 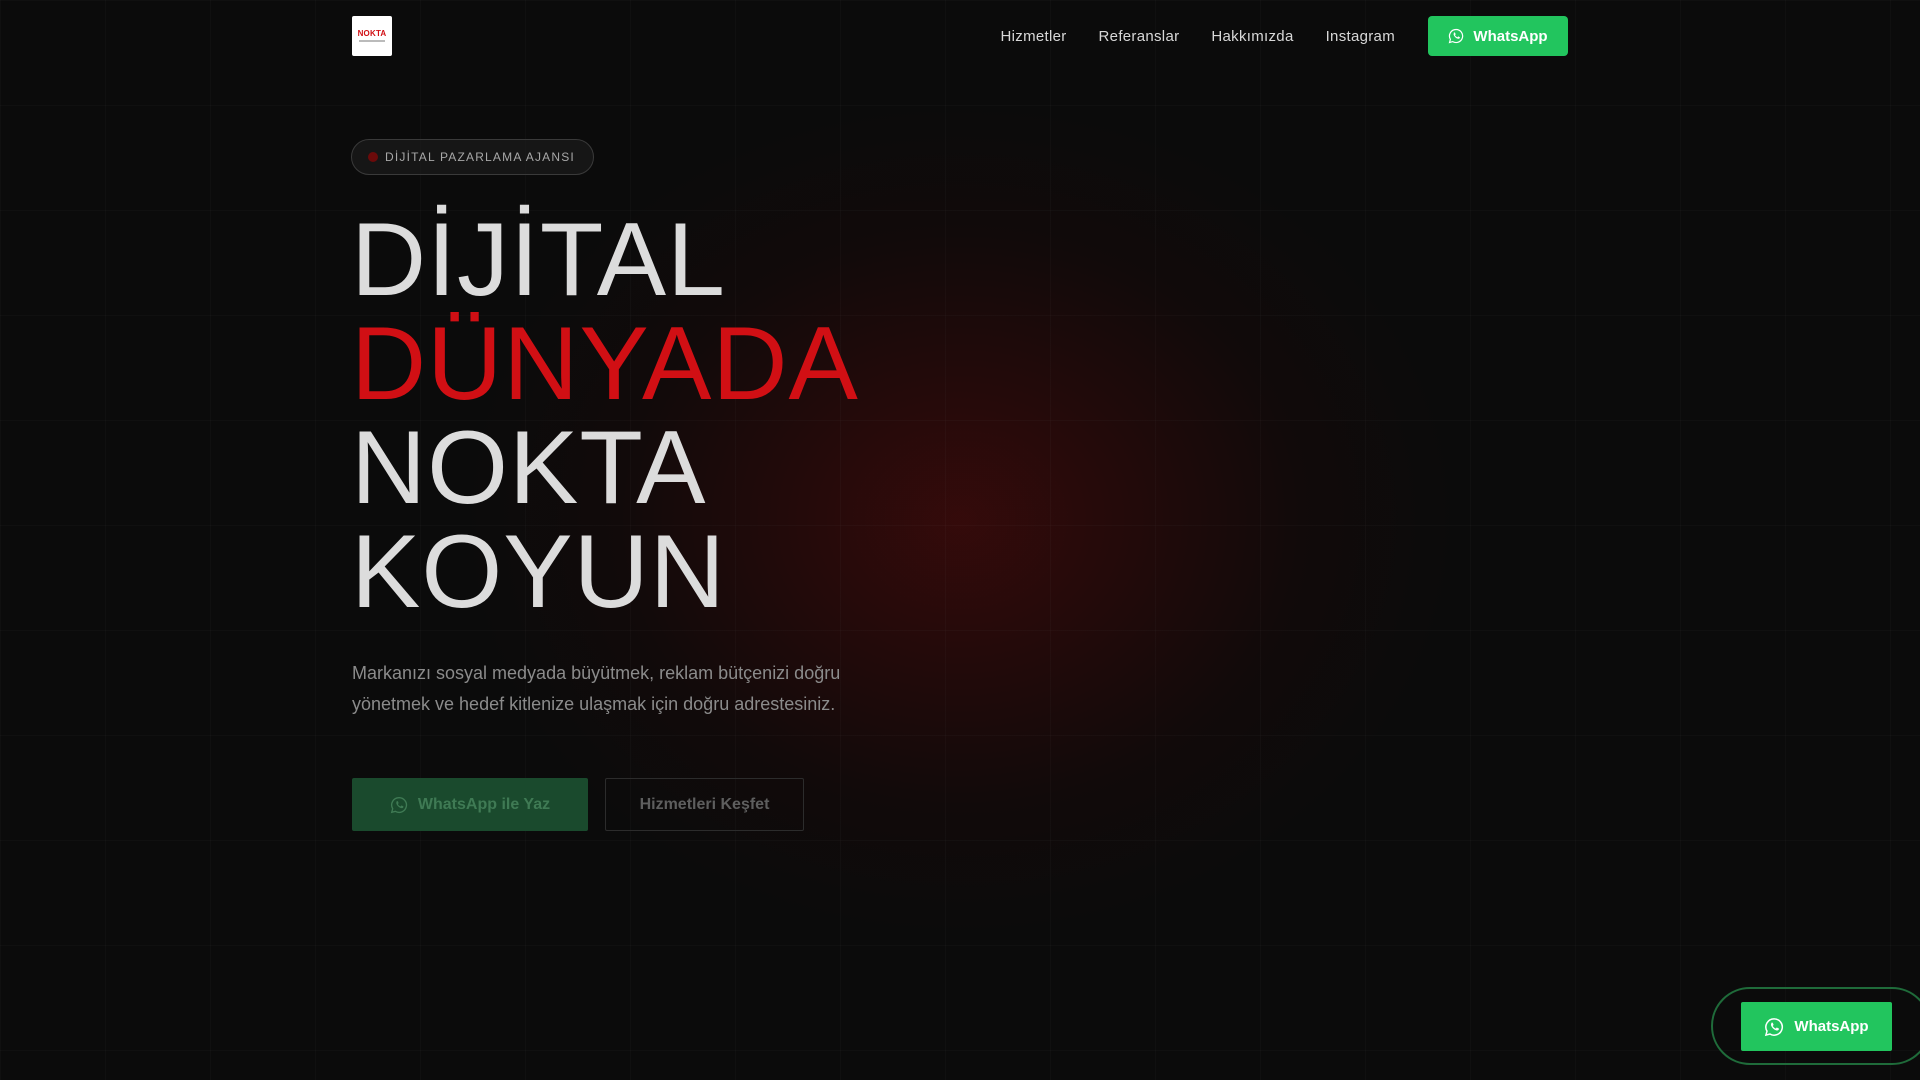 What do you see at coordinates (605, 364) in the screenshot?
I see `headline-line-2: DÜNYADA` at bounding box center [605, 364].